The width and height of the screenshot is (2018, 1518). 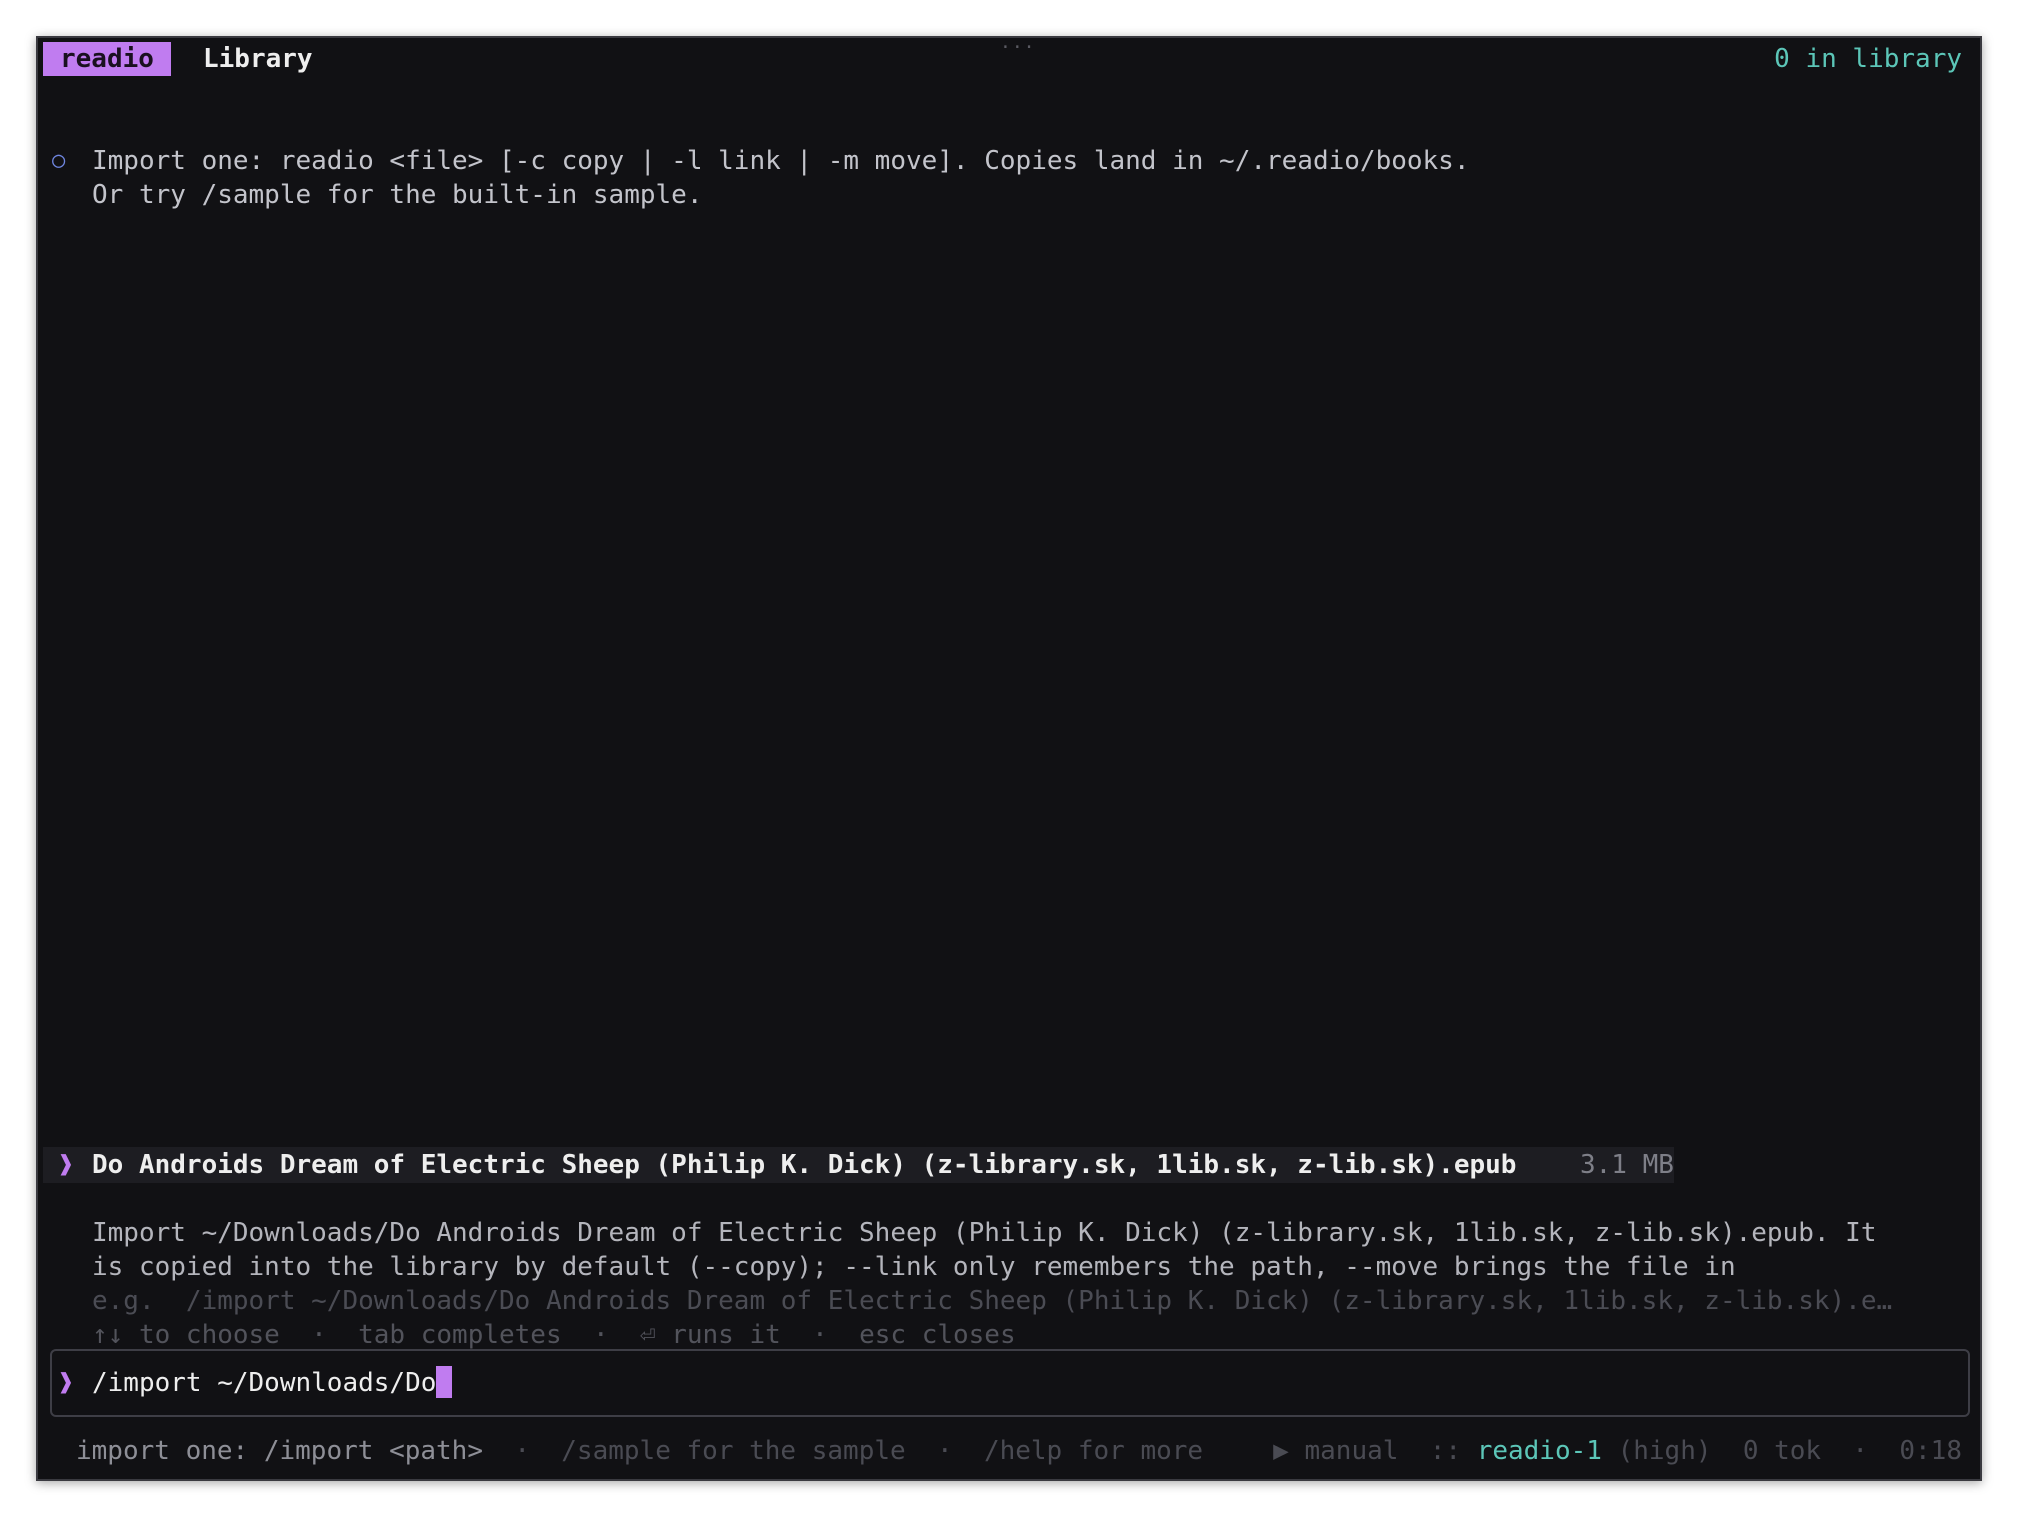 What do you see at coordinates (1930, 1451) in the screenshot?
I see `status-elapsed: 0:18` at bounding box center [1930, 1451].